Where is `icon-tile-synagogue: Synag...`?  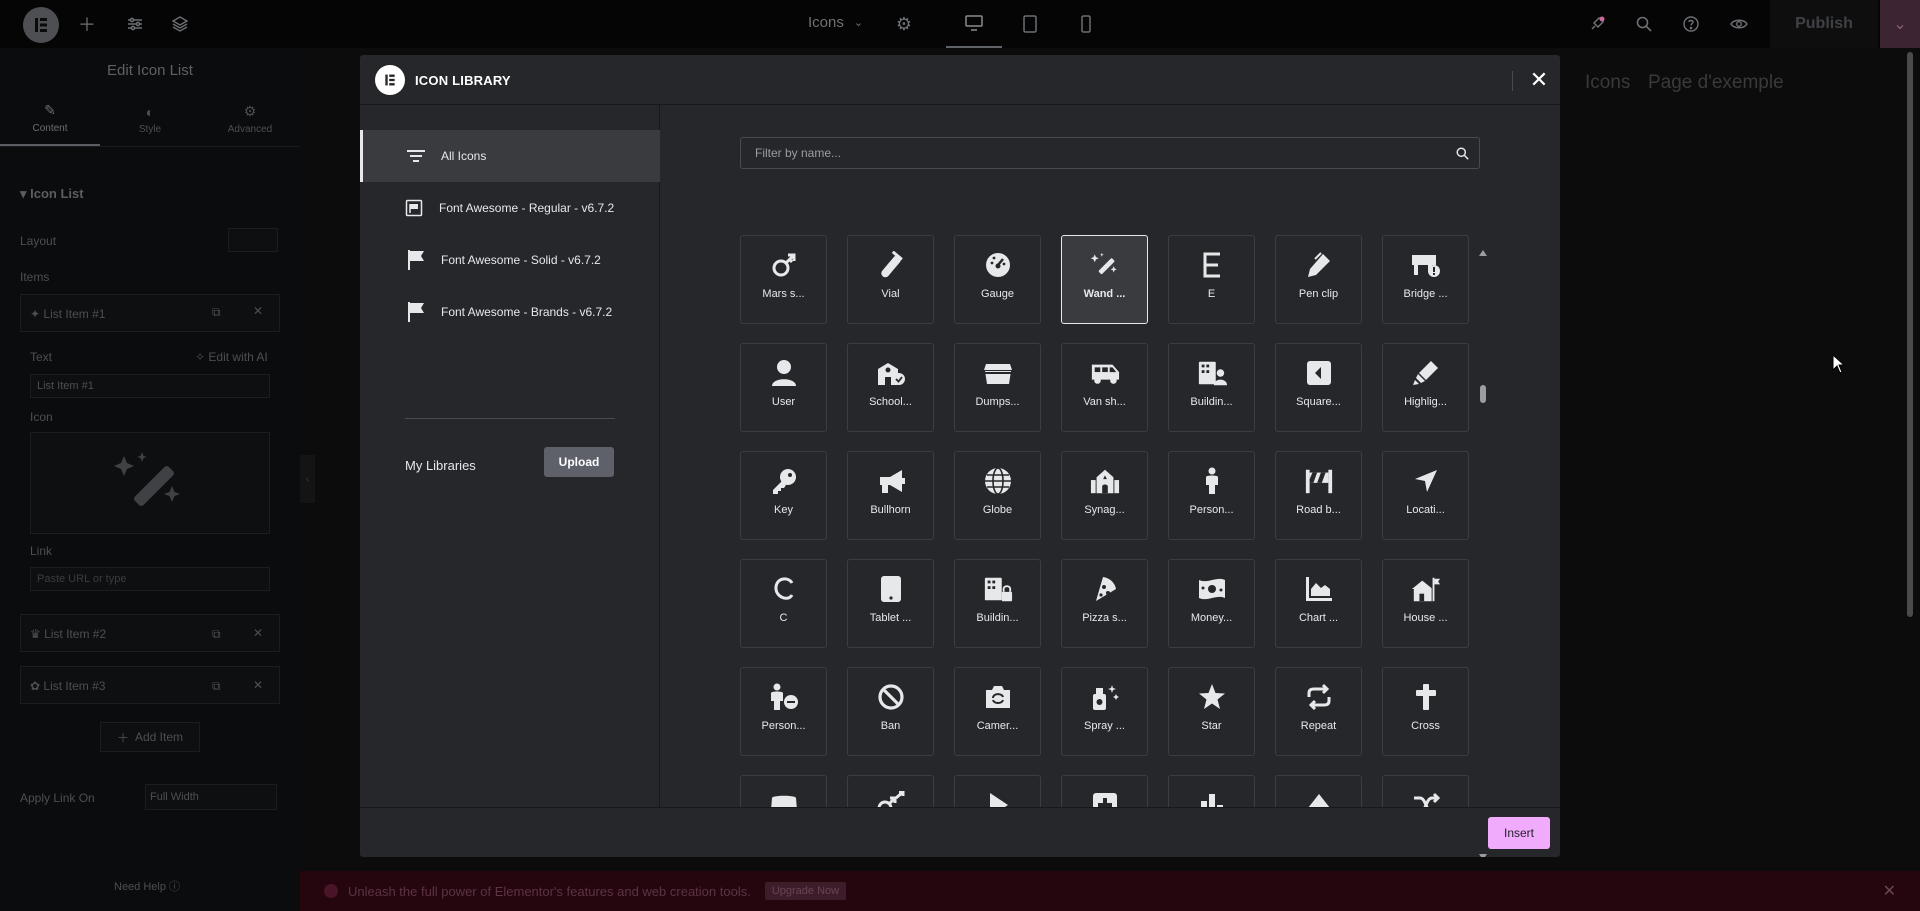
icon-tile-synagogue: Synag... is located at coordinates (1104, 495).